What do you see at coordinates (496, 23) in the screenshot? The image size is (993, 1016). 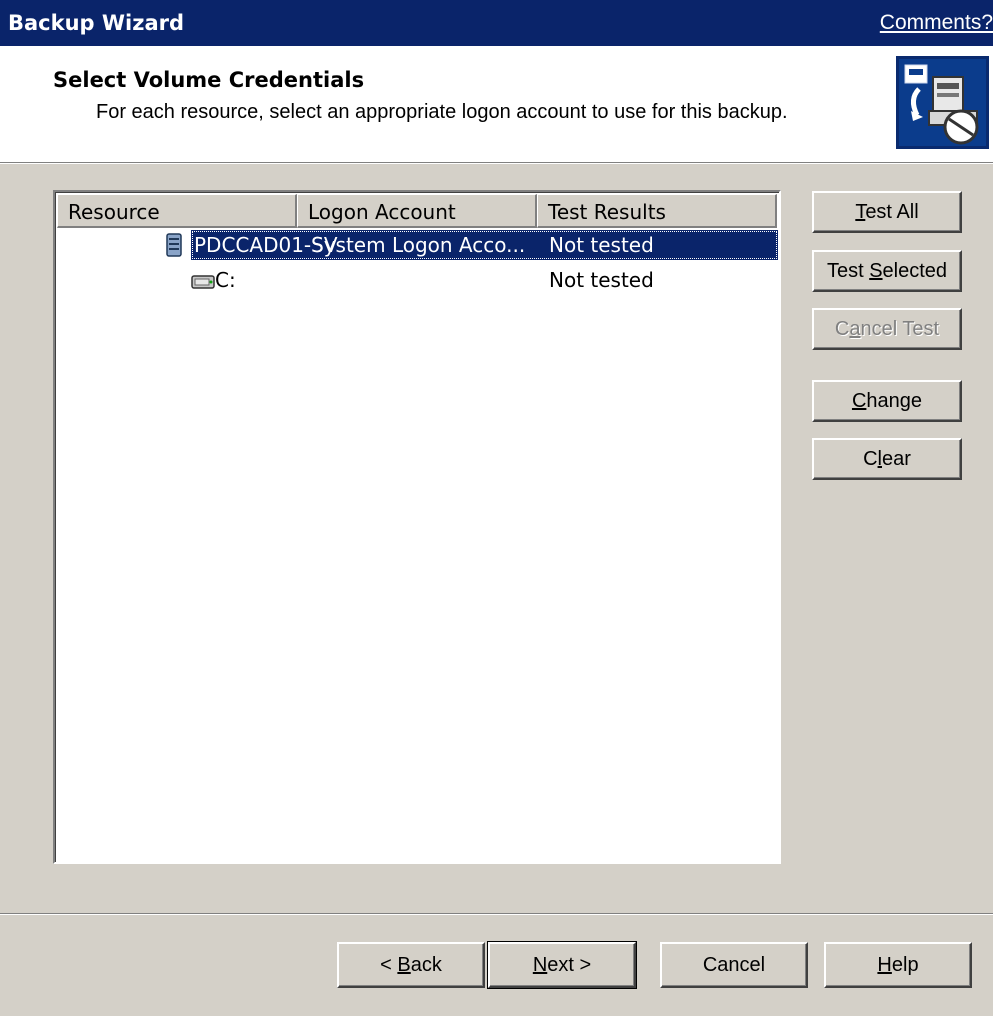 I see `title-bar: Backup Wizard Comments?` at bounding box center [496, 23].